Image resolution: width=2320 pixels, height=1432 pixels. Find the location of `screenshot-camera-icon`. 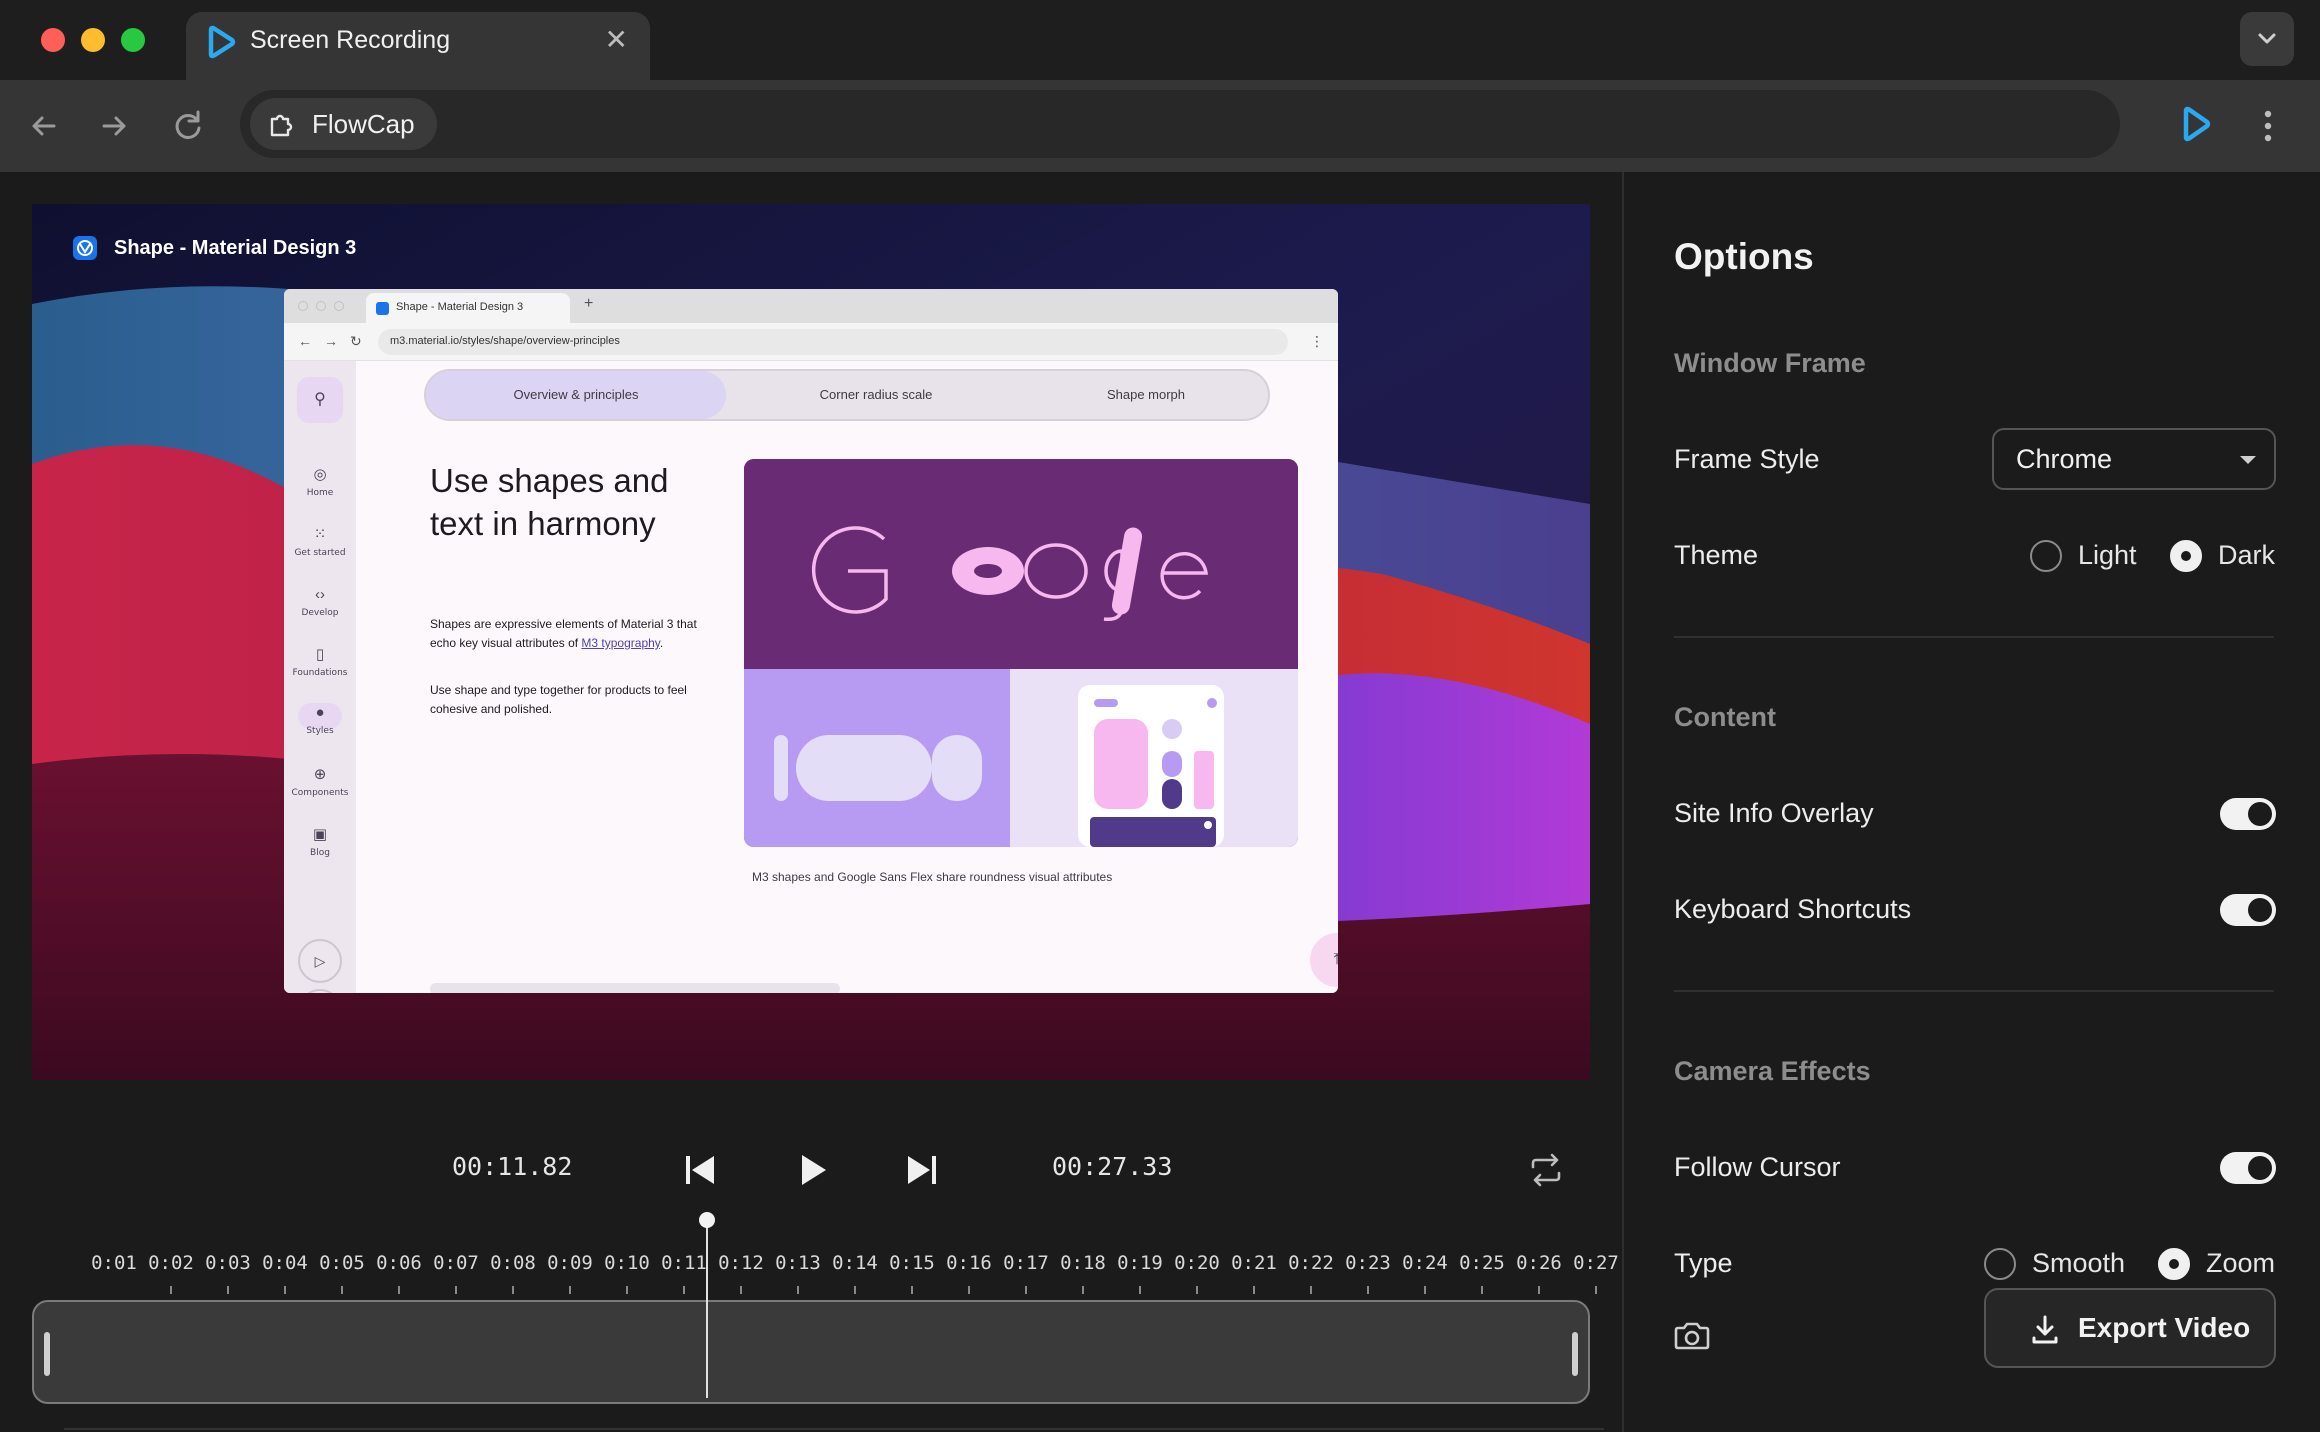

screenshot-camera-icon is located at coordinates (1692, 1336).